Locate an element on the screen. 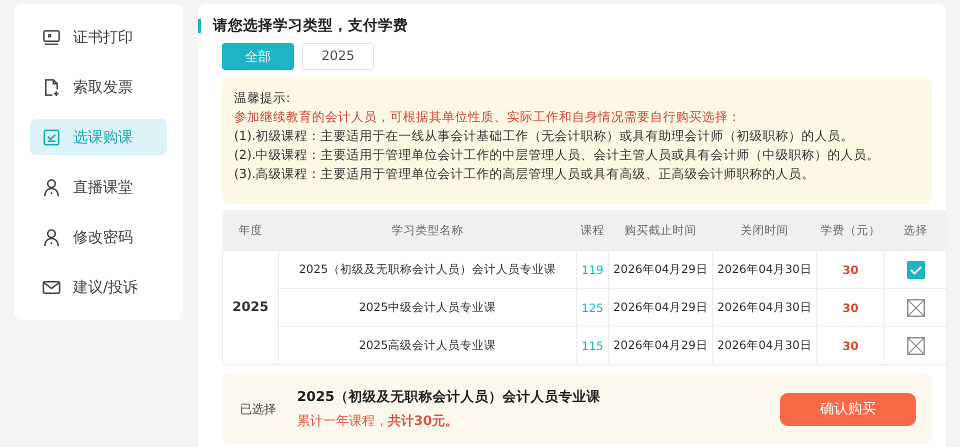 The height and width of the screenshot is (447, 960). column-header: 购买截止时间 is located at coordinates (660, 230).